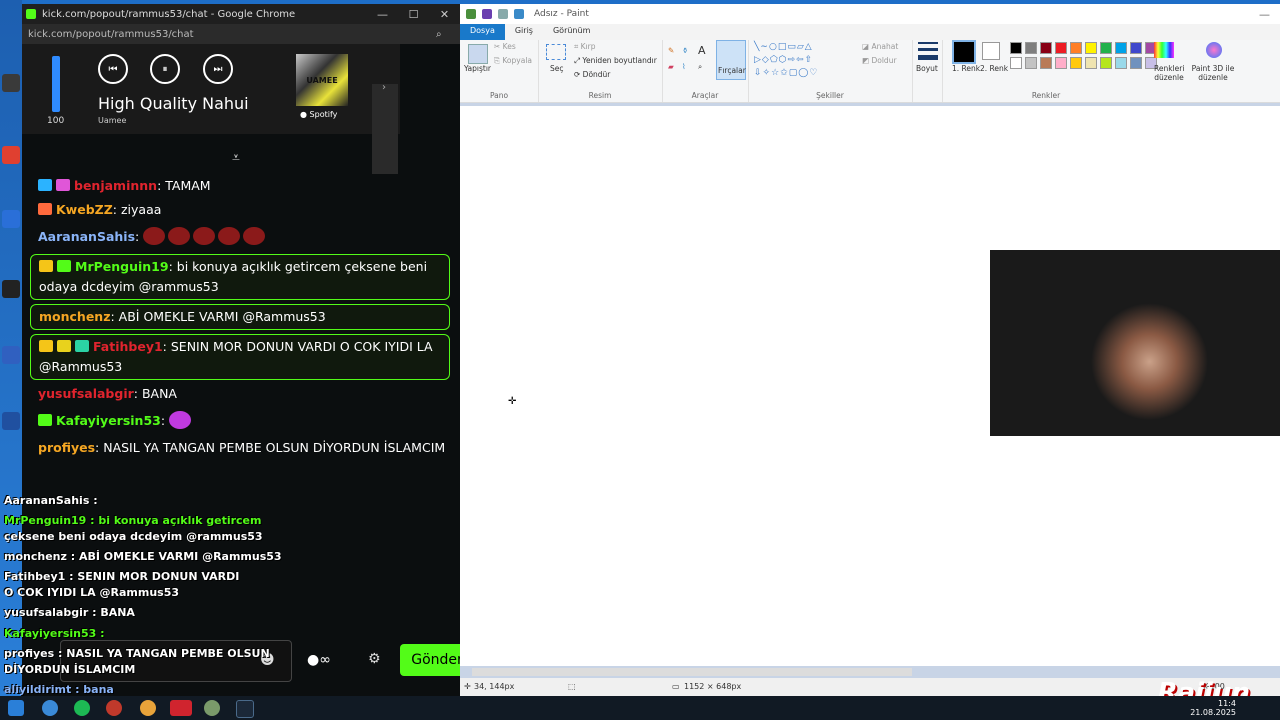  Describe the element at coordinates (16, 708) in the screenshot. I see `windows-start-icon` at that location.